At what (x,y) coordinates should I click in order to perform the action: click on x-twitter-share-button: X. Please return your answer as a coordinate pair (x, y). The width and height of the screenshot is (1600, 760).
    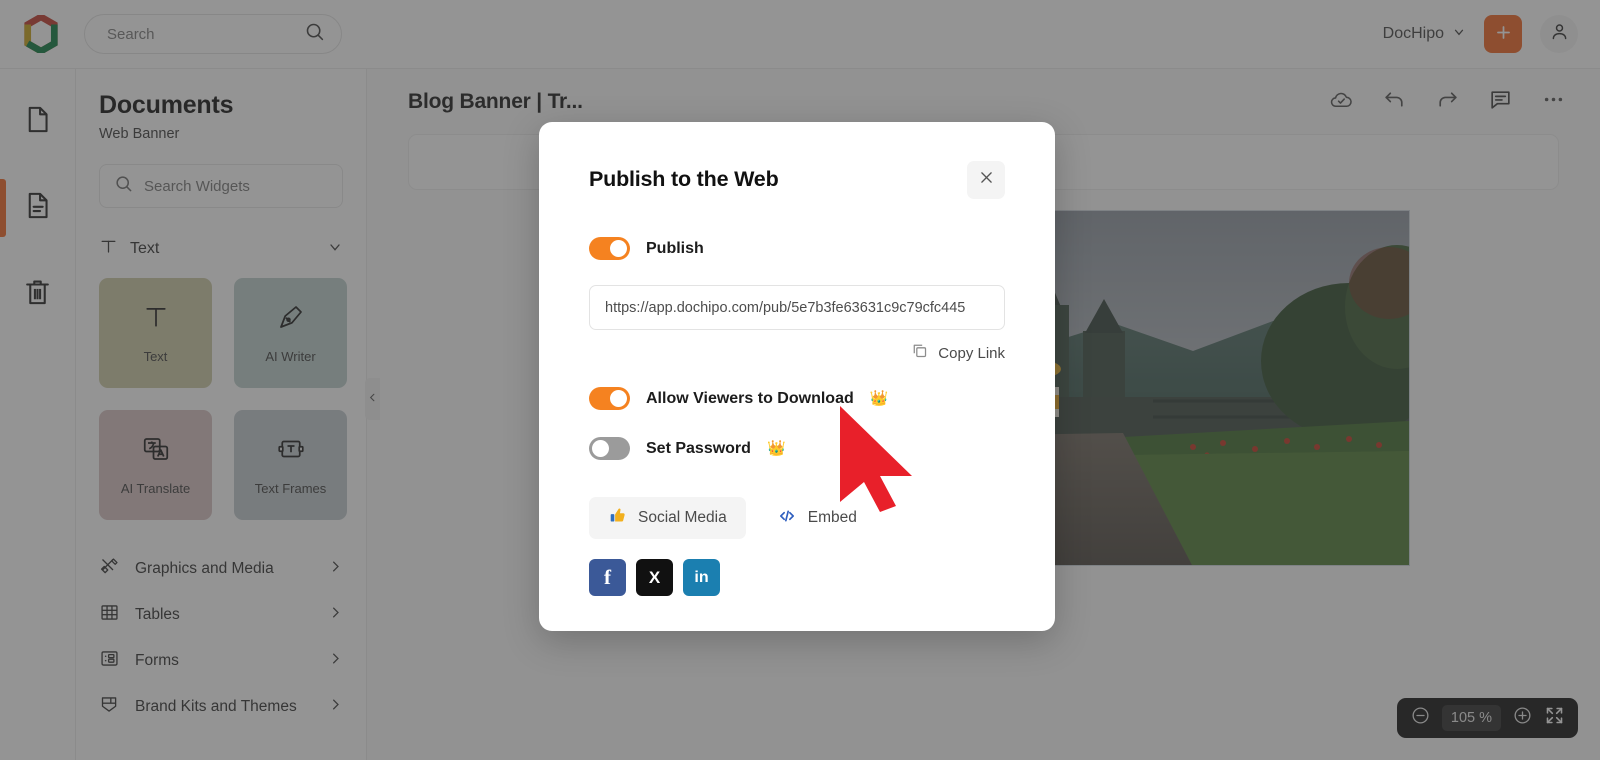
    Looking at the image, I should click on (654, 577).